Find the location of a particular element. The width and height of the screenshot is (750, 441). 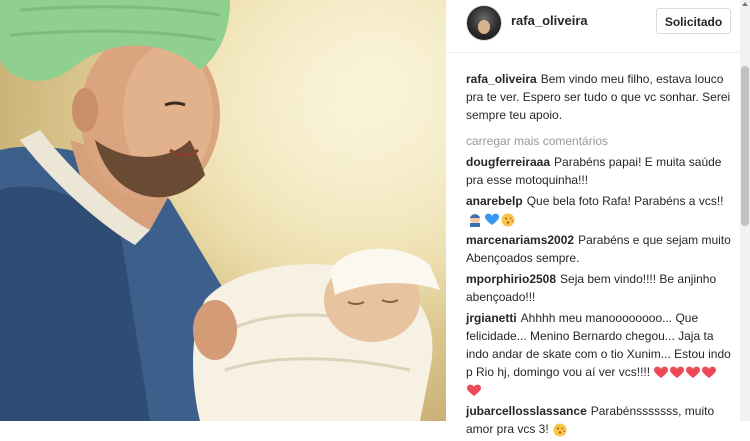

comment-username: dougferreiraaa is located at coordinates (508, 162).